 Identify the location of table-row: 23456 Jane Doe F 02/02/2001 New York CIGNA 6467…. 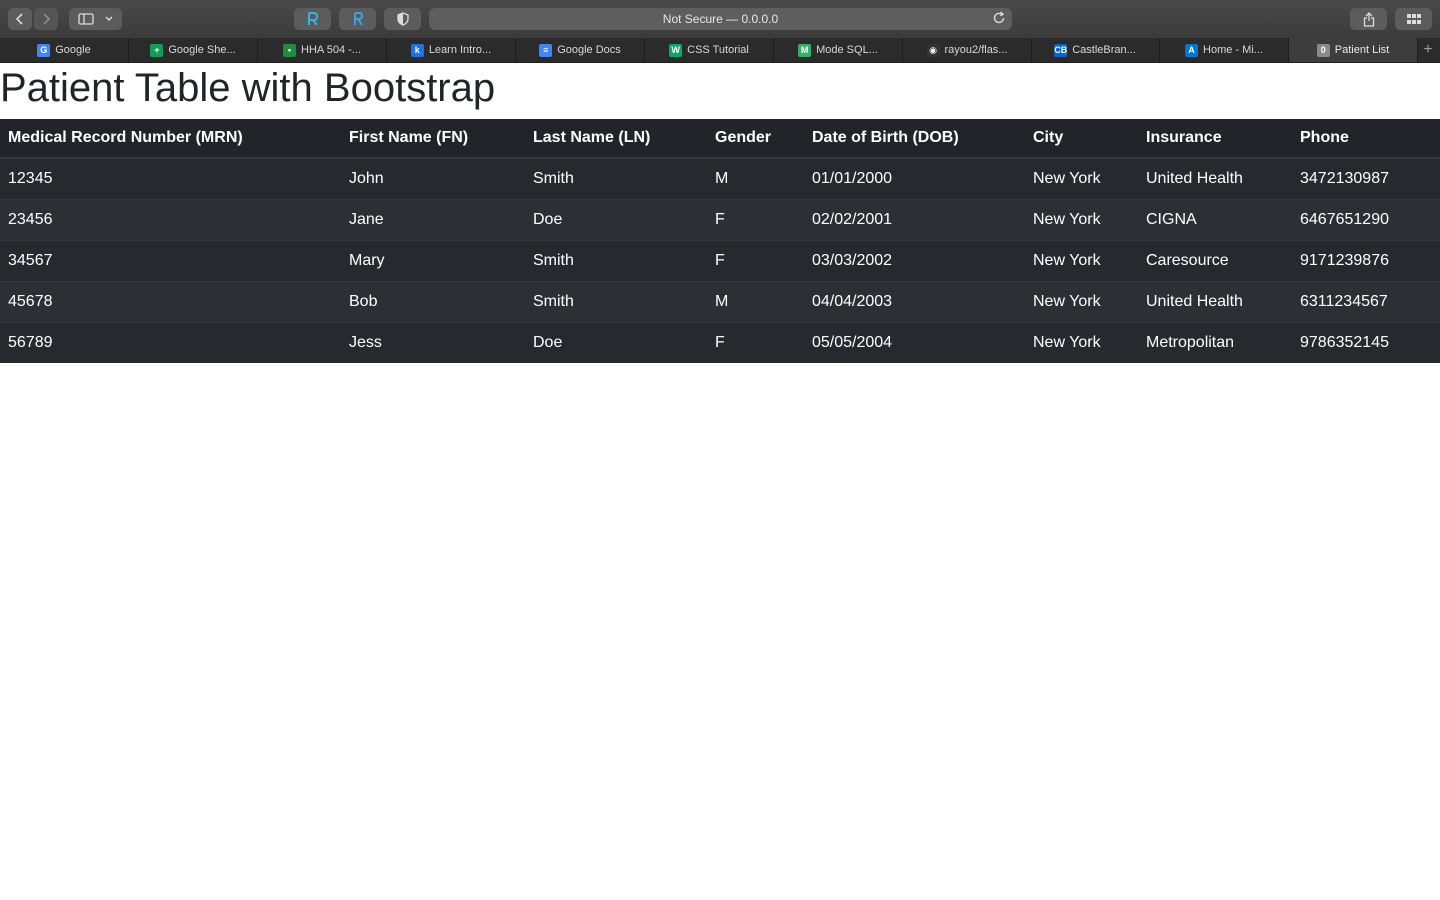
(720, 219).